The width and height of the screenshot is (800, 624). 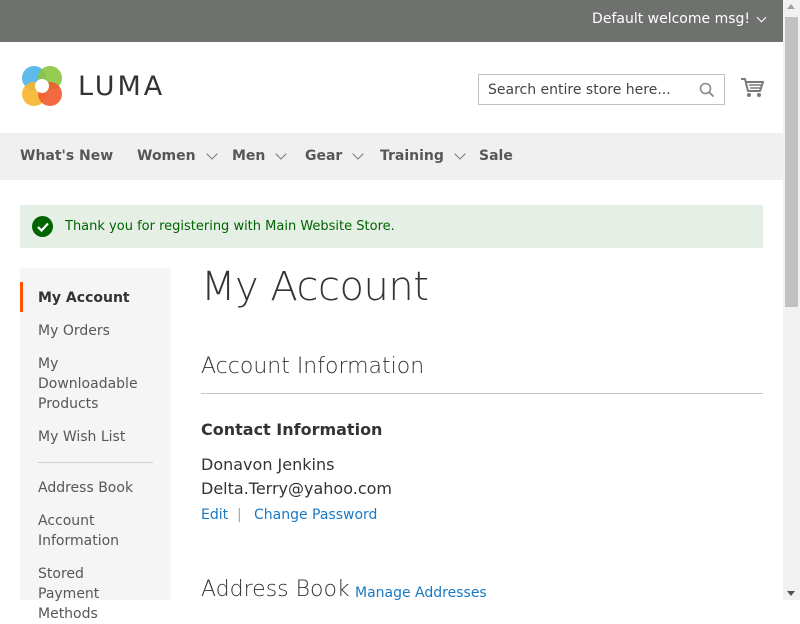 I want to click on welcome-dropdown: Default welcome msg!, so click(x=679, y=19).